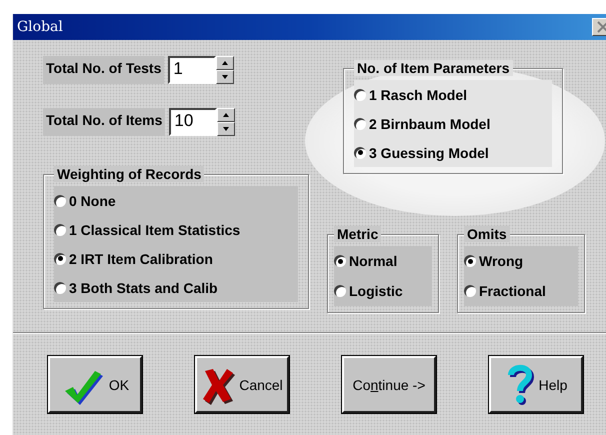 This screenshot has height=435, width=606. What do you see at coordinates (536, 384) in the screenshot?
I see `dialog-button: Help` at bounding box center [536, 384].